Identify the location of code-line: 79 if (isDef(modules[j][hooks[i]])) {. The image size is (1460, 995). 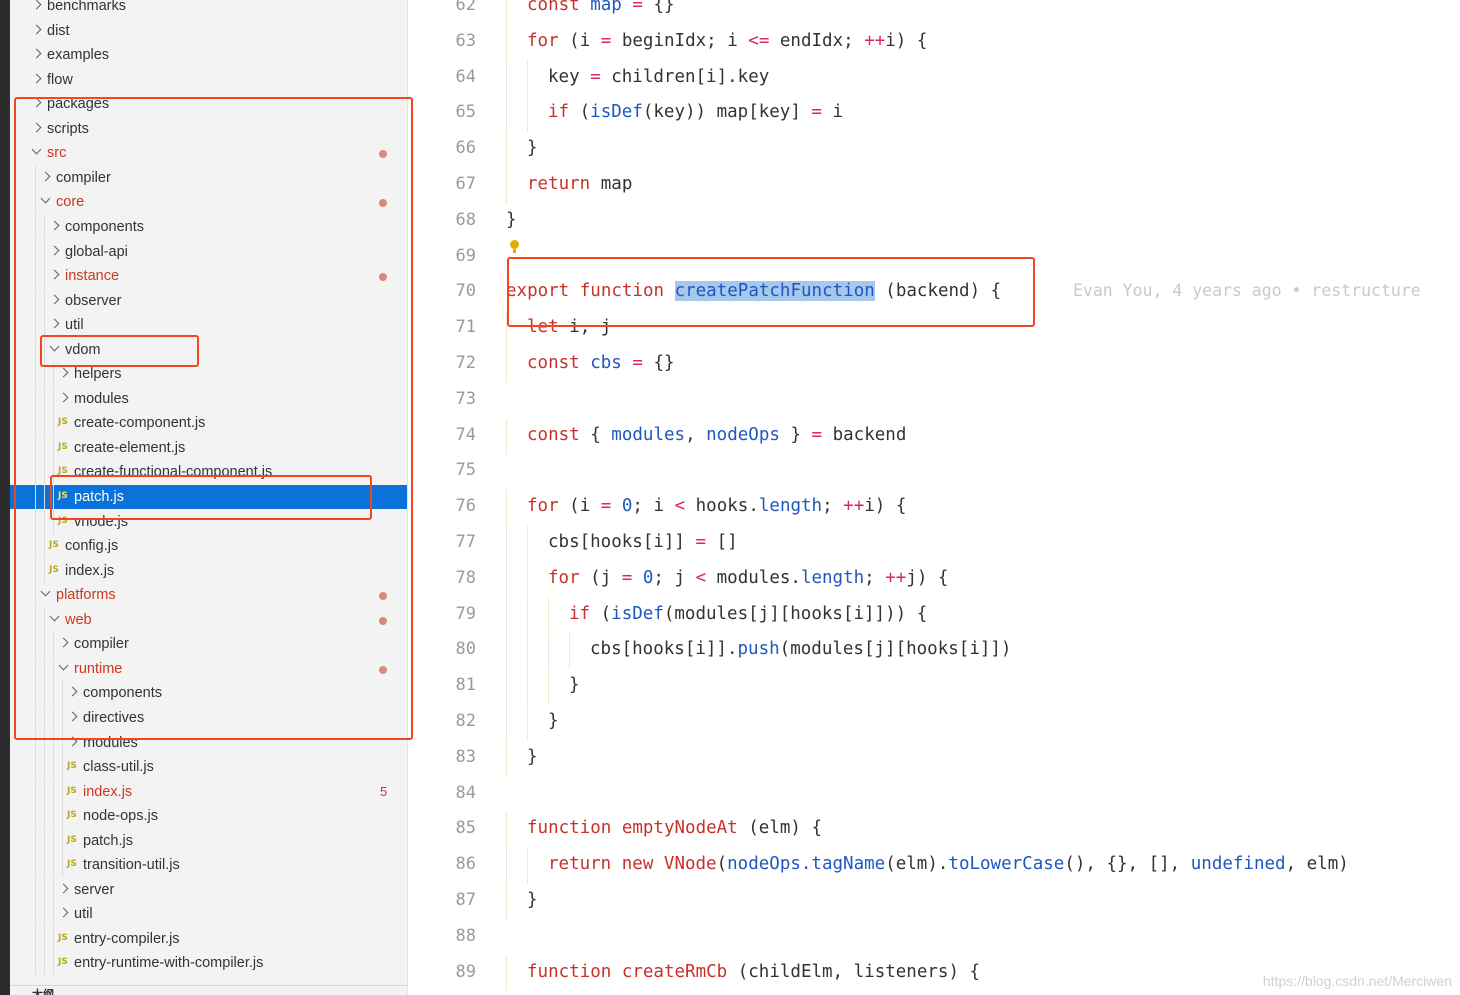
(934, 615).